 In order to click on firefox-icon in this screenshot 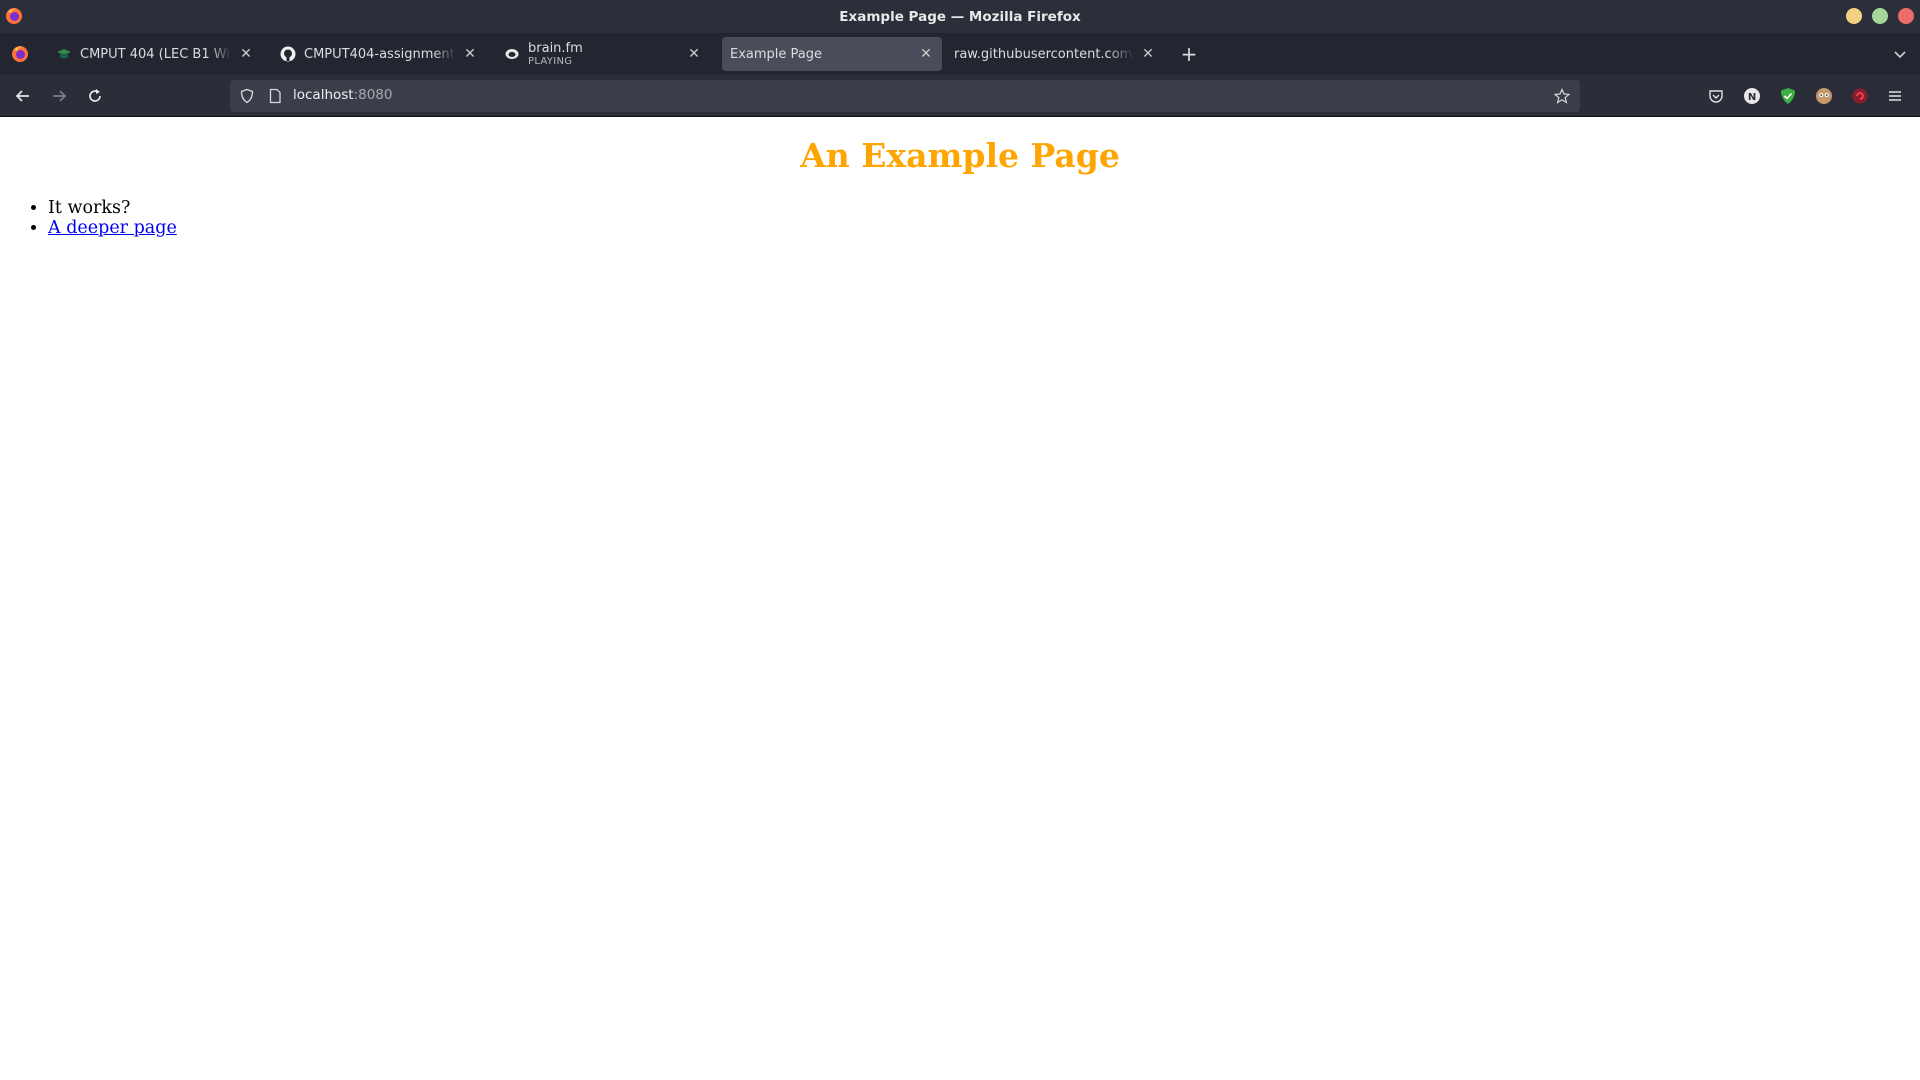, I will do `click(14, 16)`.